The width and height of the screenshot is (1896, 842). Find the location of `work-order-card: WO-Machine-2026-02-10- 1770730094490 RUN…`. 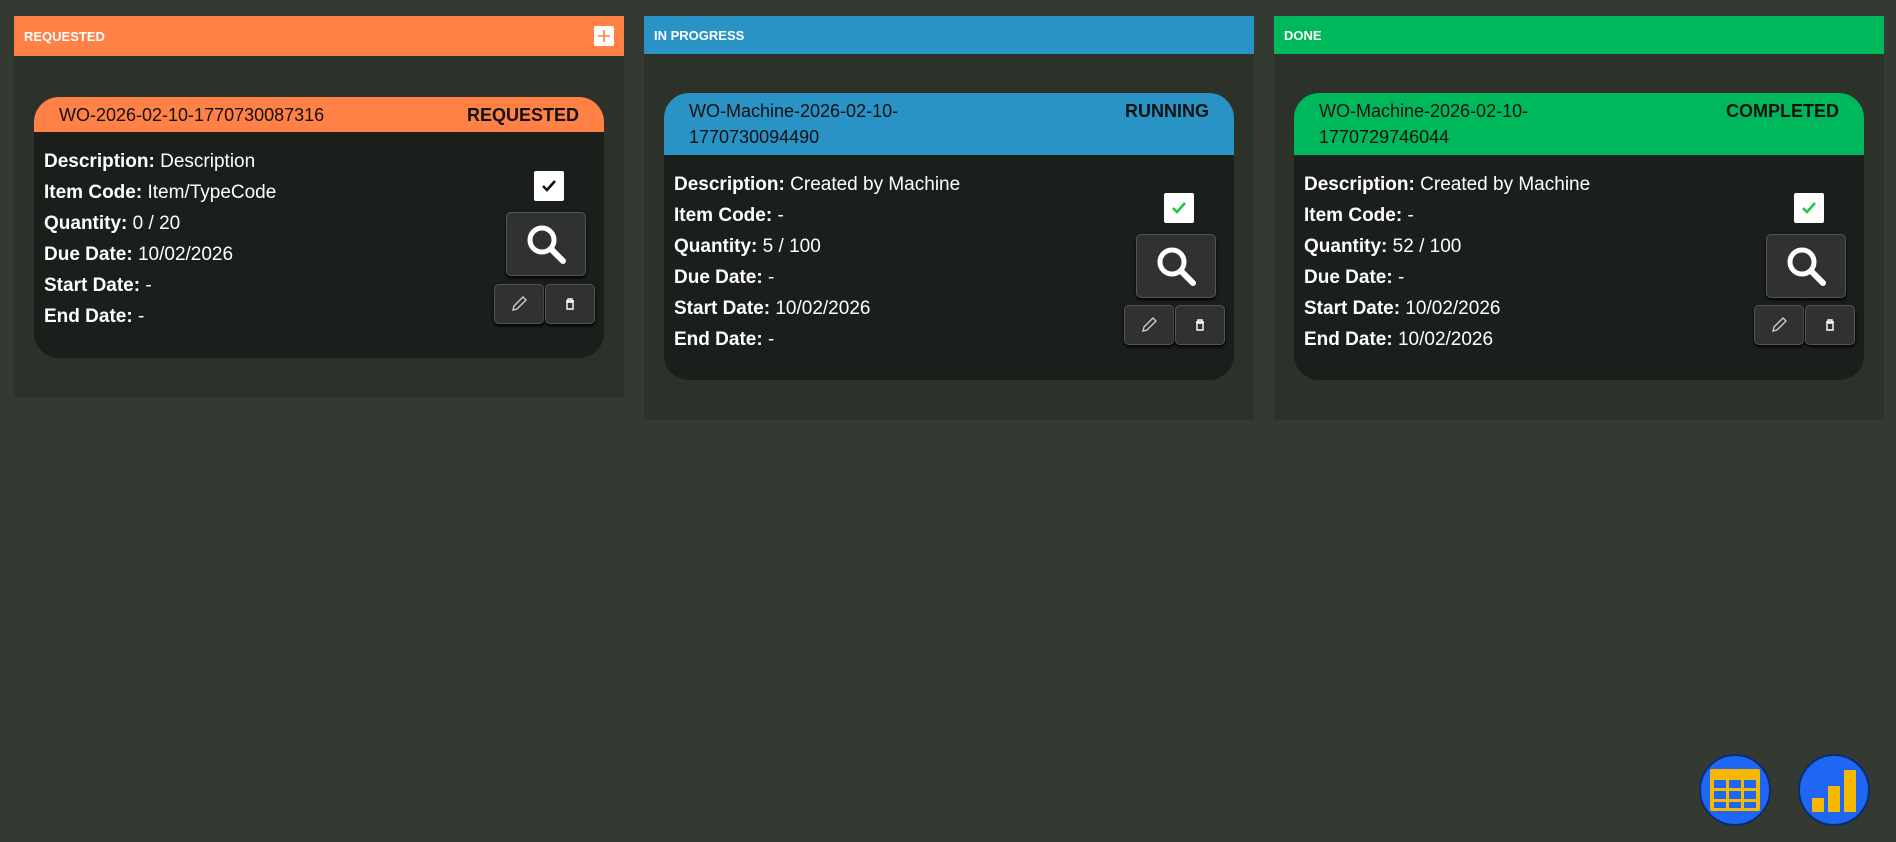

work-order-card: WO-Machine-2026-02-10- 1770730094490 RUN… is located at coordinates (949, 236).